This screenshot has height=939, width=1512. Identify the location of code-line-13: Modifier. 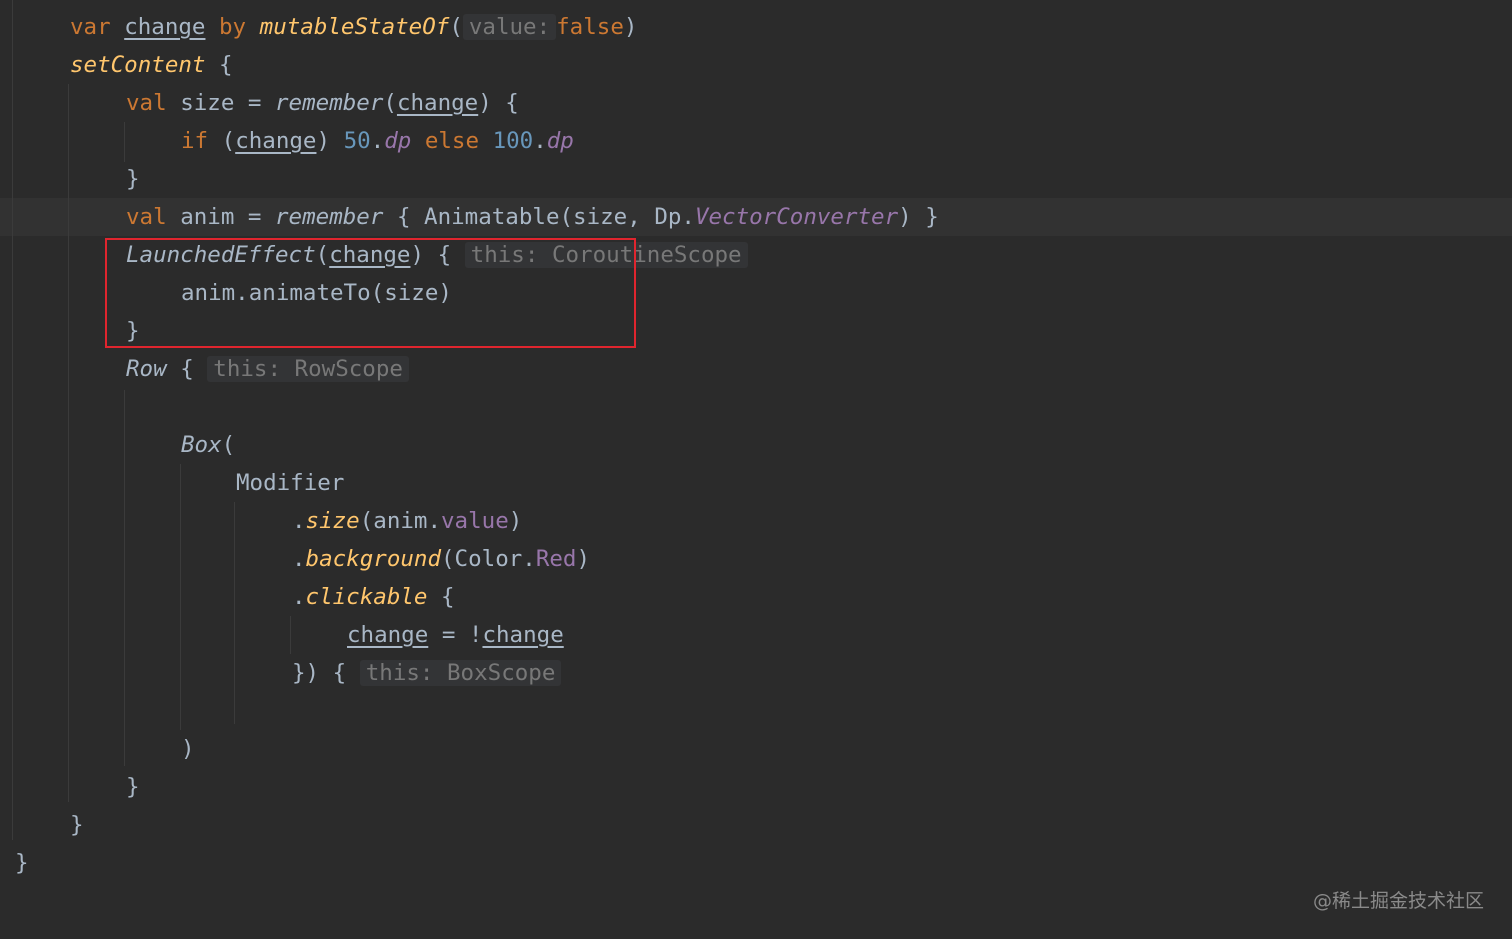
(290, 483).